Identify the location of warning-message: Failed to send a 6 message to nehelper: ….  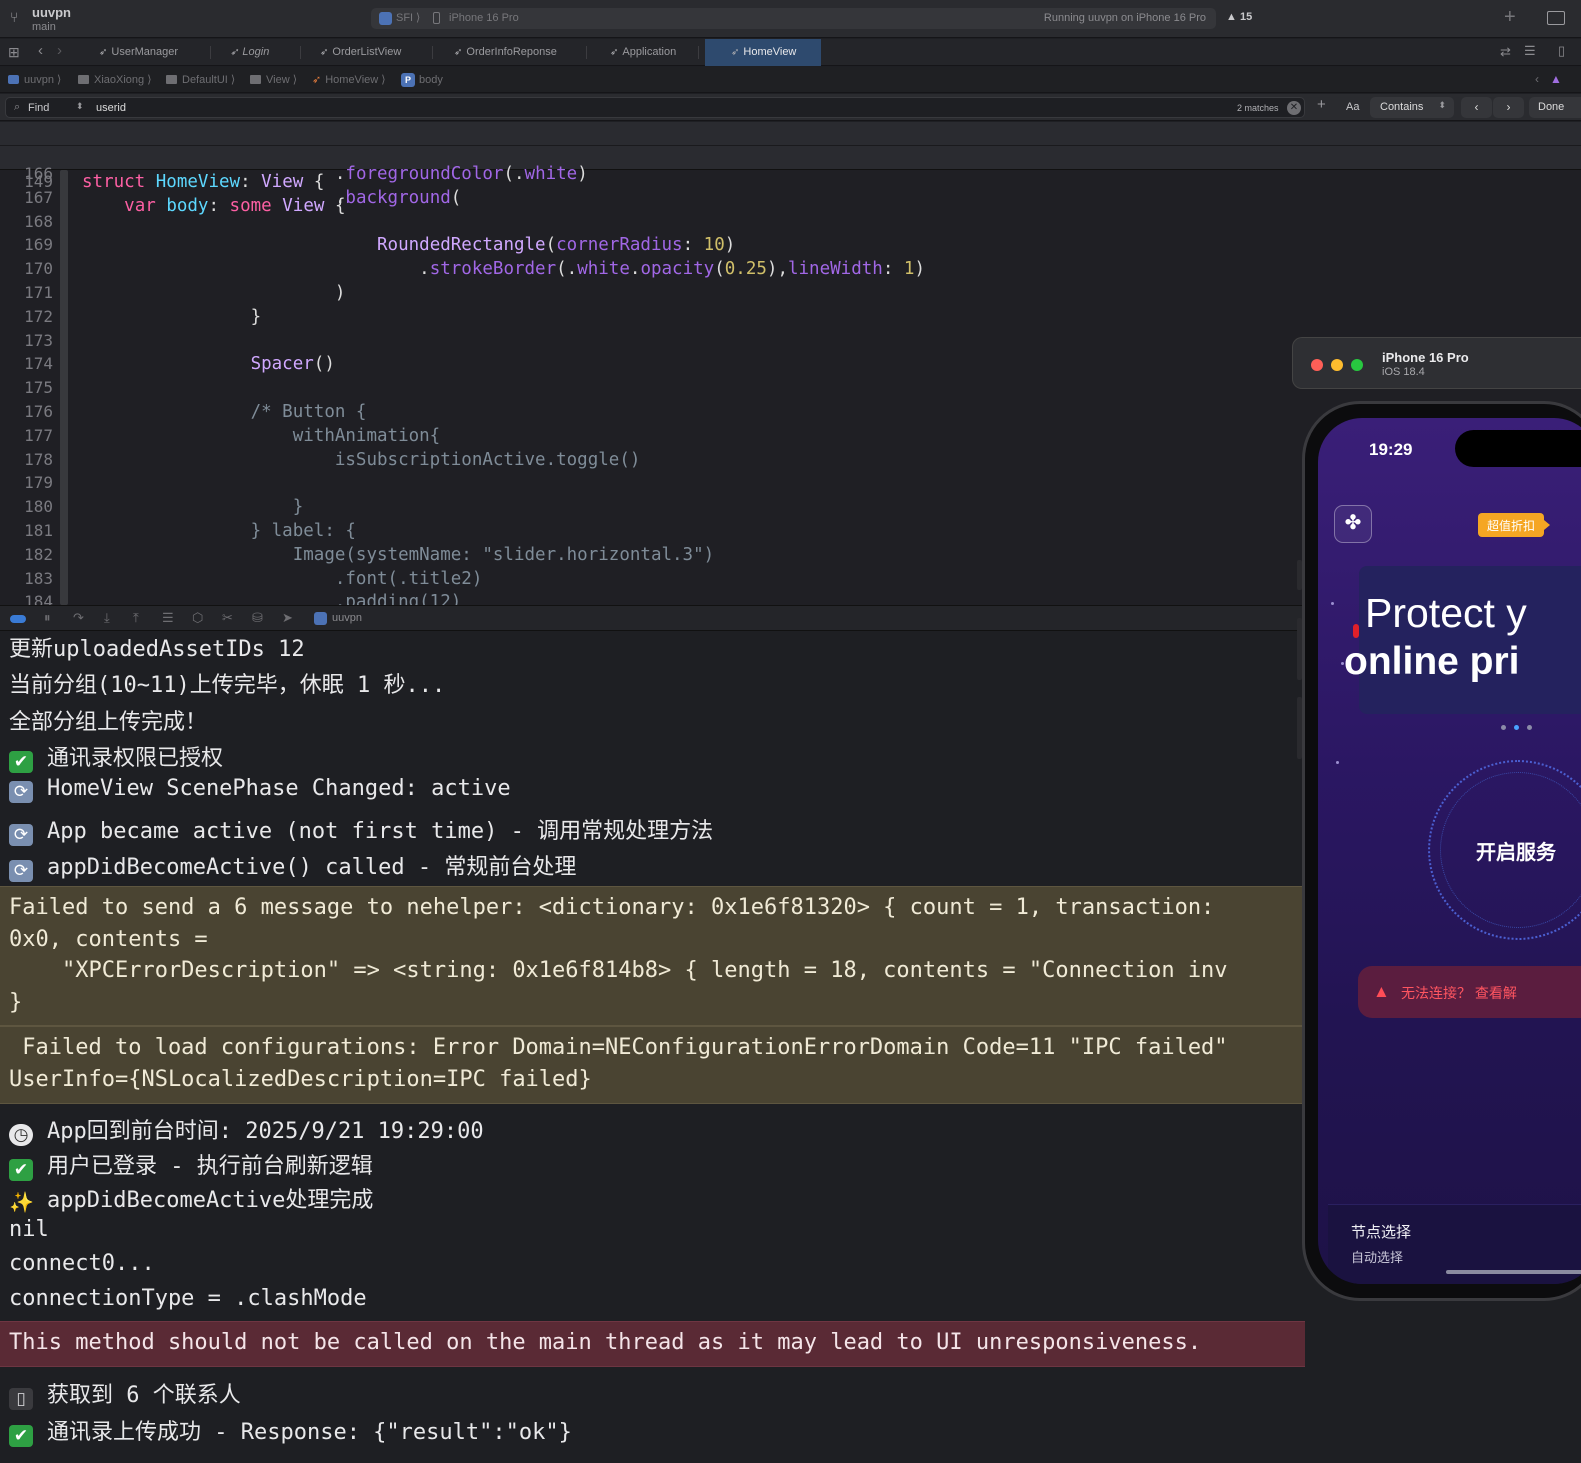
(652, 956).